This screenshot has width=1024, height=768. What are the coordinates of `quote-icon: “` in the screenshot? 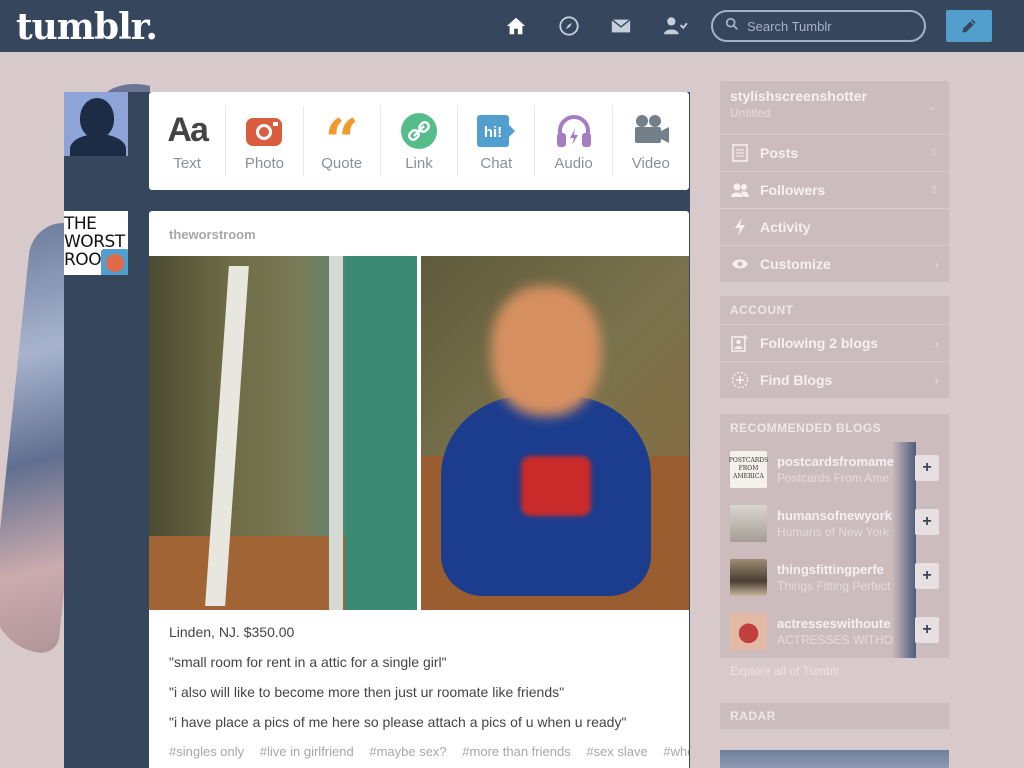 It's located at (341, 141).